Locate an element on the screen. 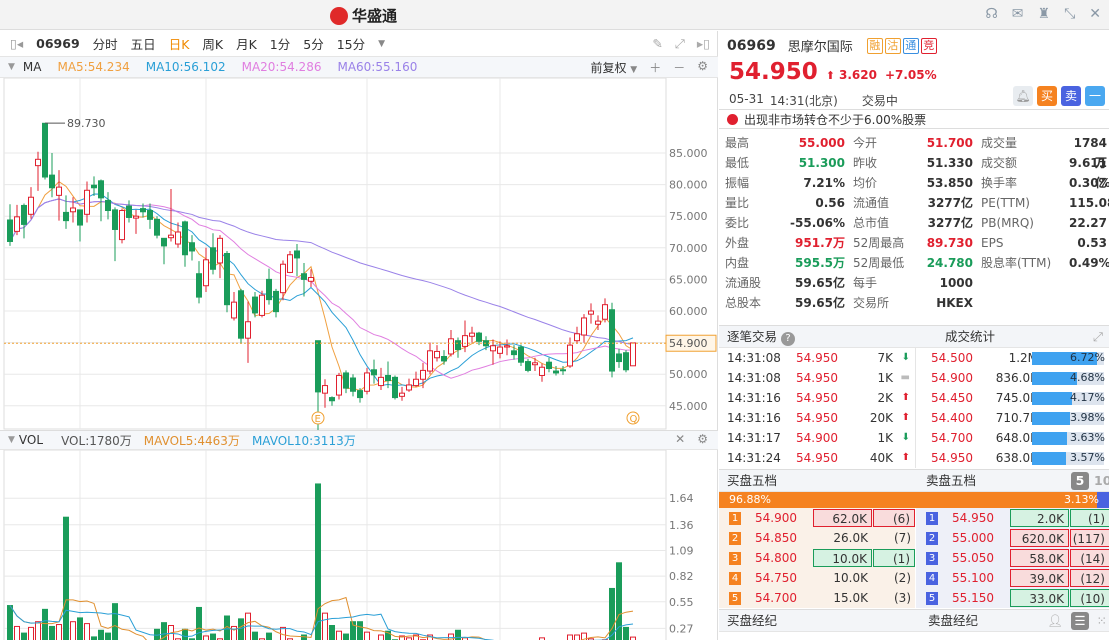  bid-ask-ratio-bar: 96.88% 3.13% is located at coordinates (914, 500).